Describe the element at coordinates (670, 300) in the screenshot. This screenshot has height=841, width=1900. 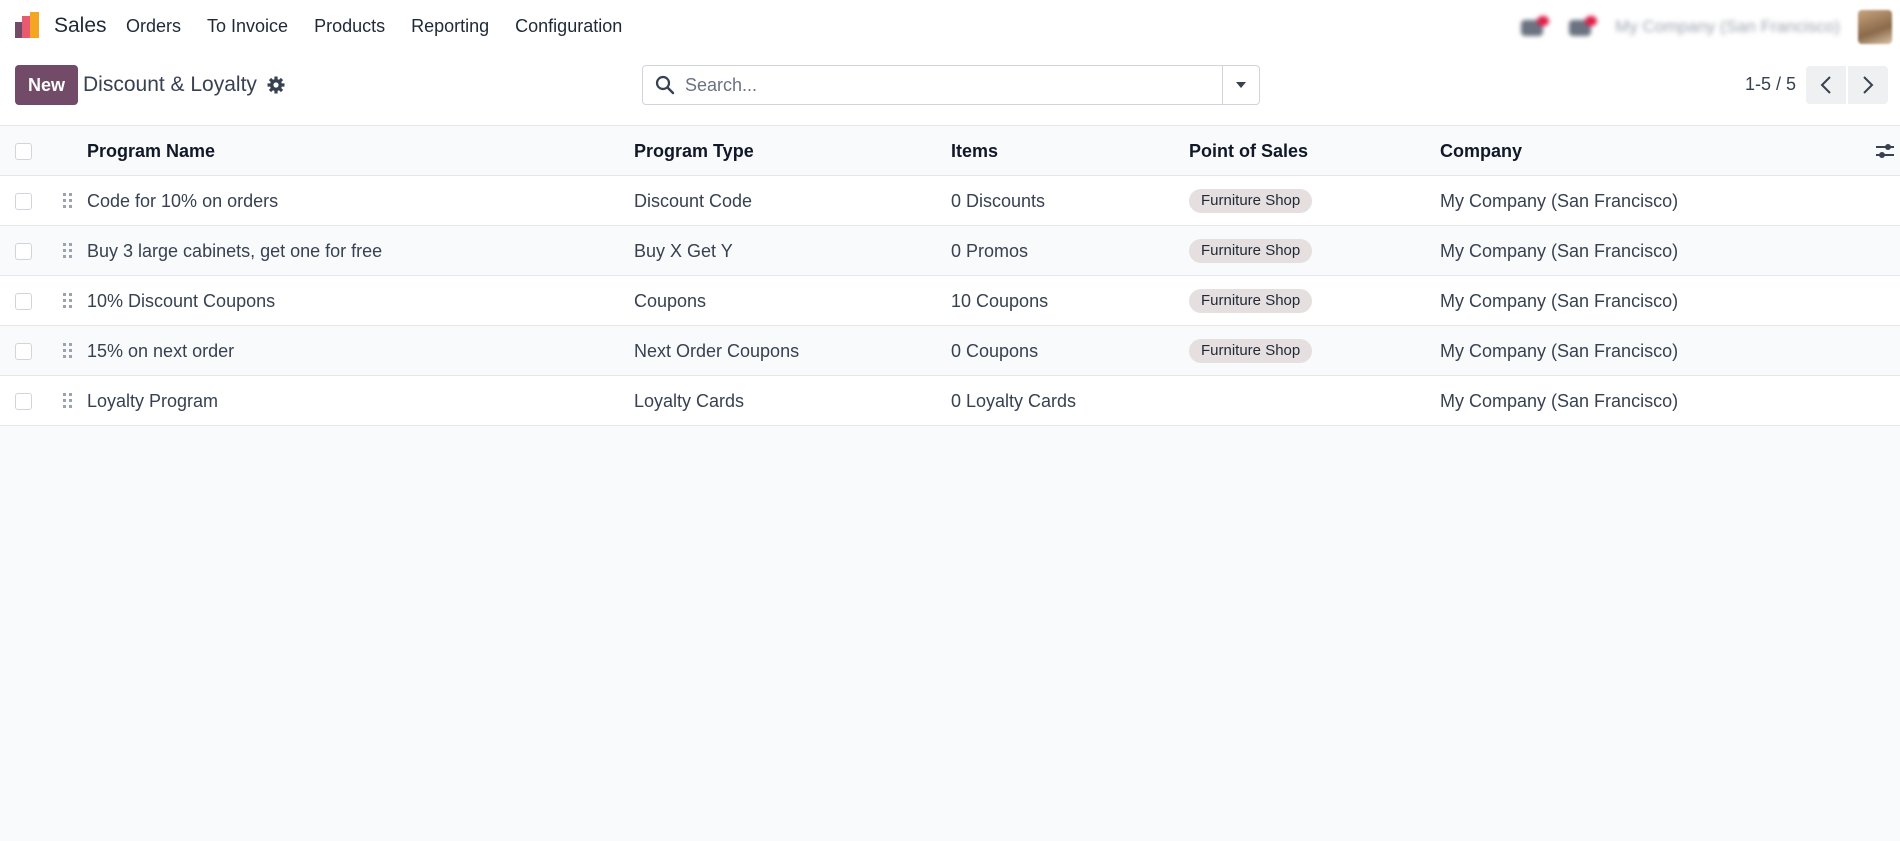
I see `program-type: Coupons` at that location.